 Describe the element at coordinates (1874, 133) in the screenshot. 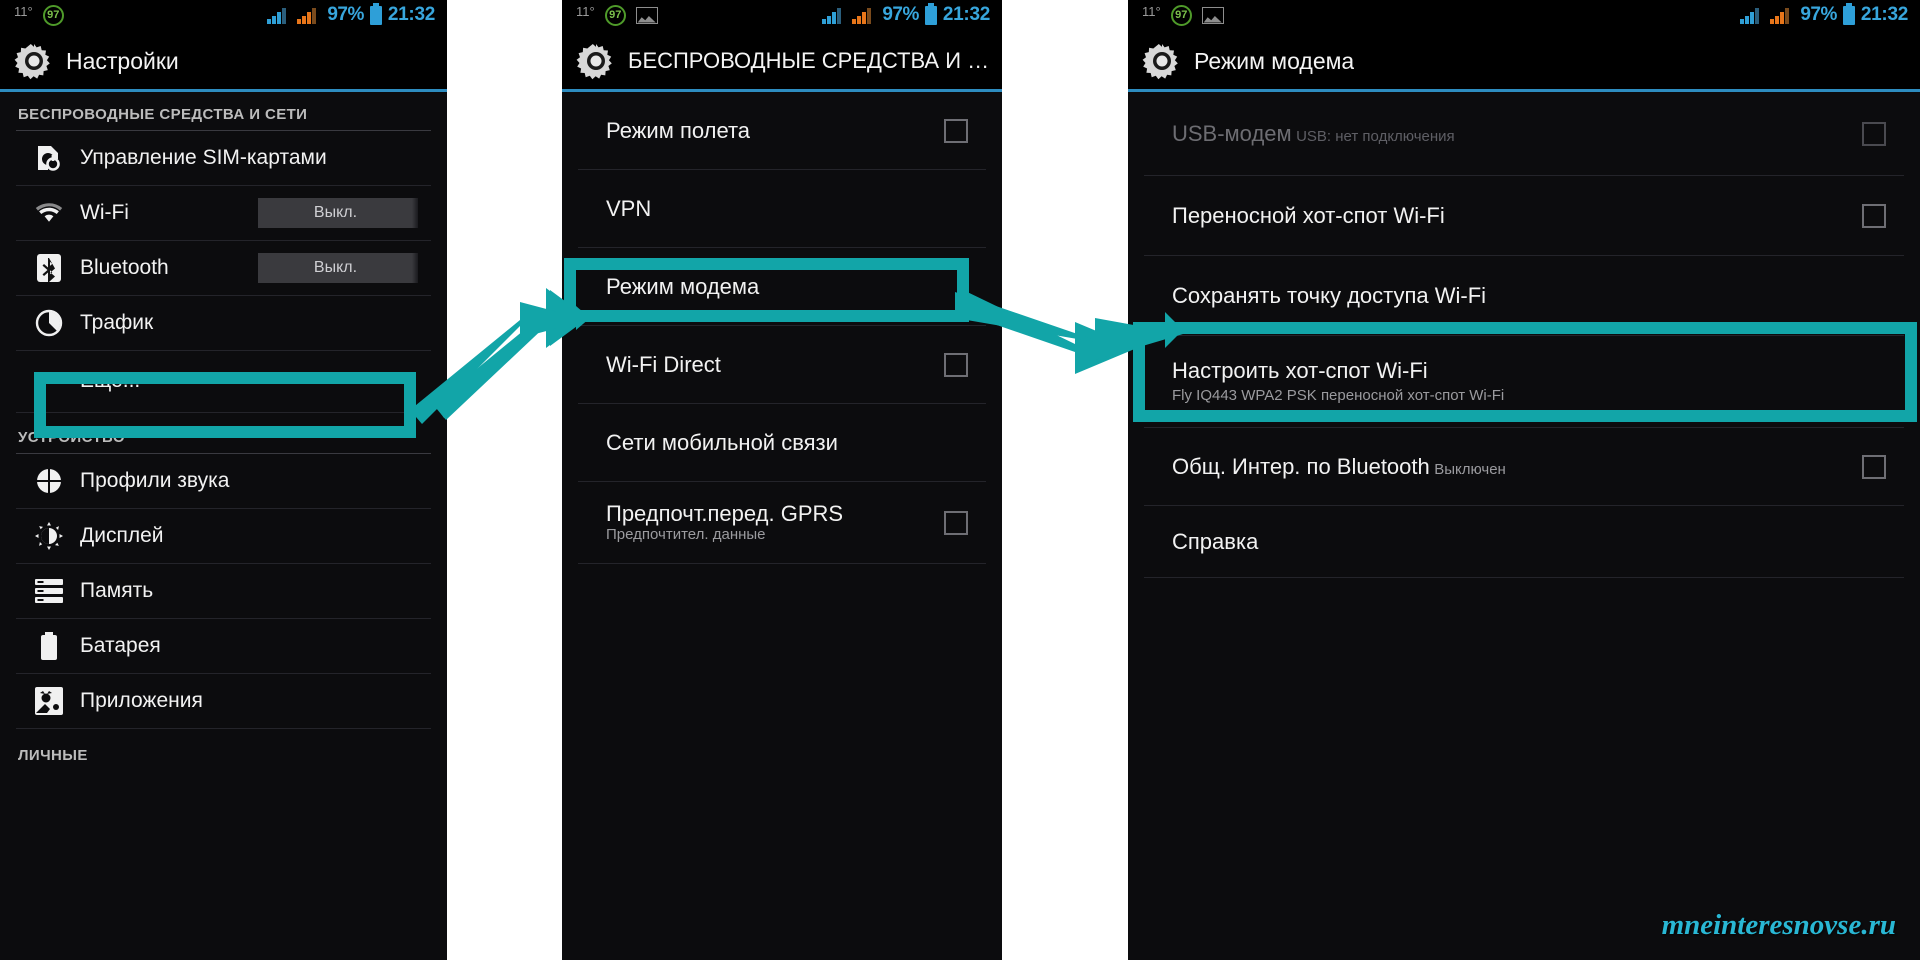

I see `usb-tethering-checkbox` at that location.